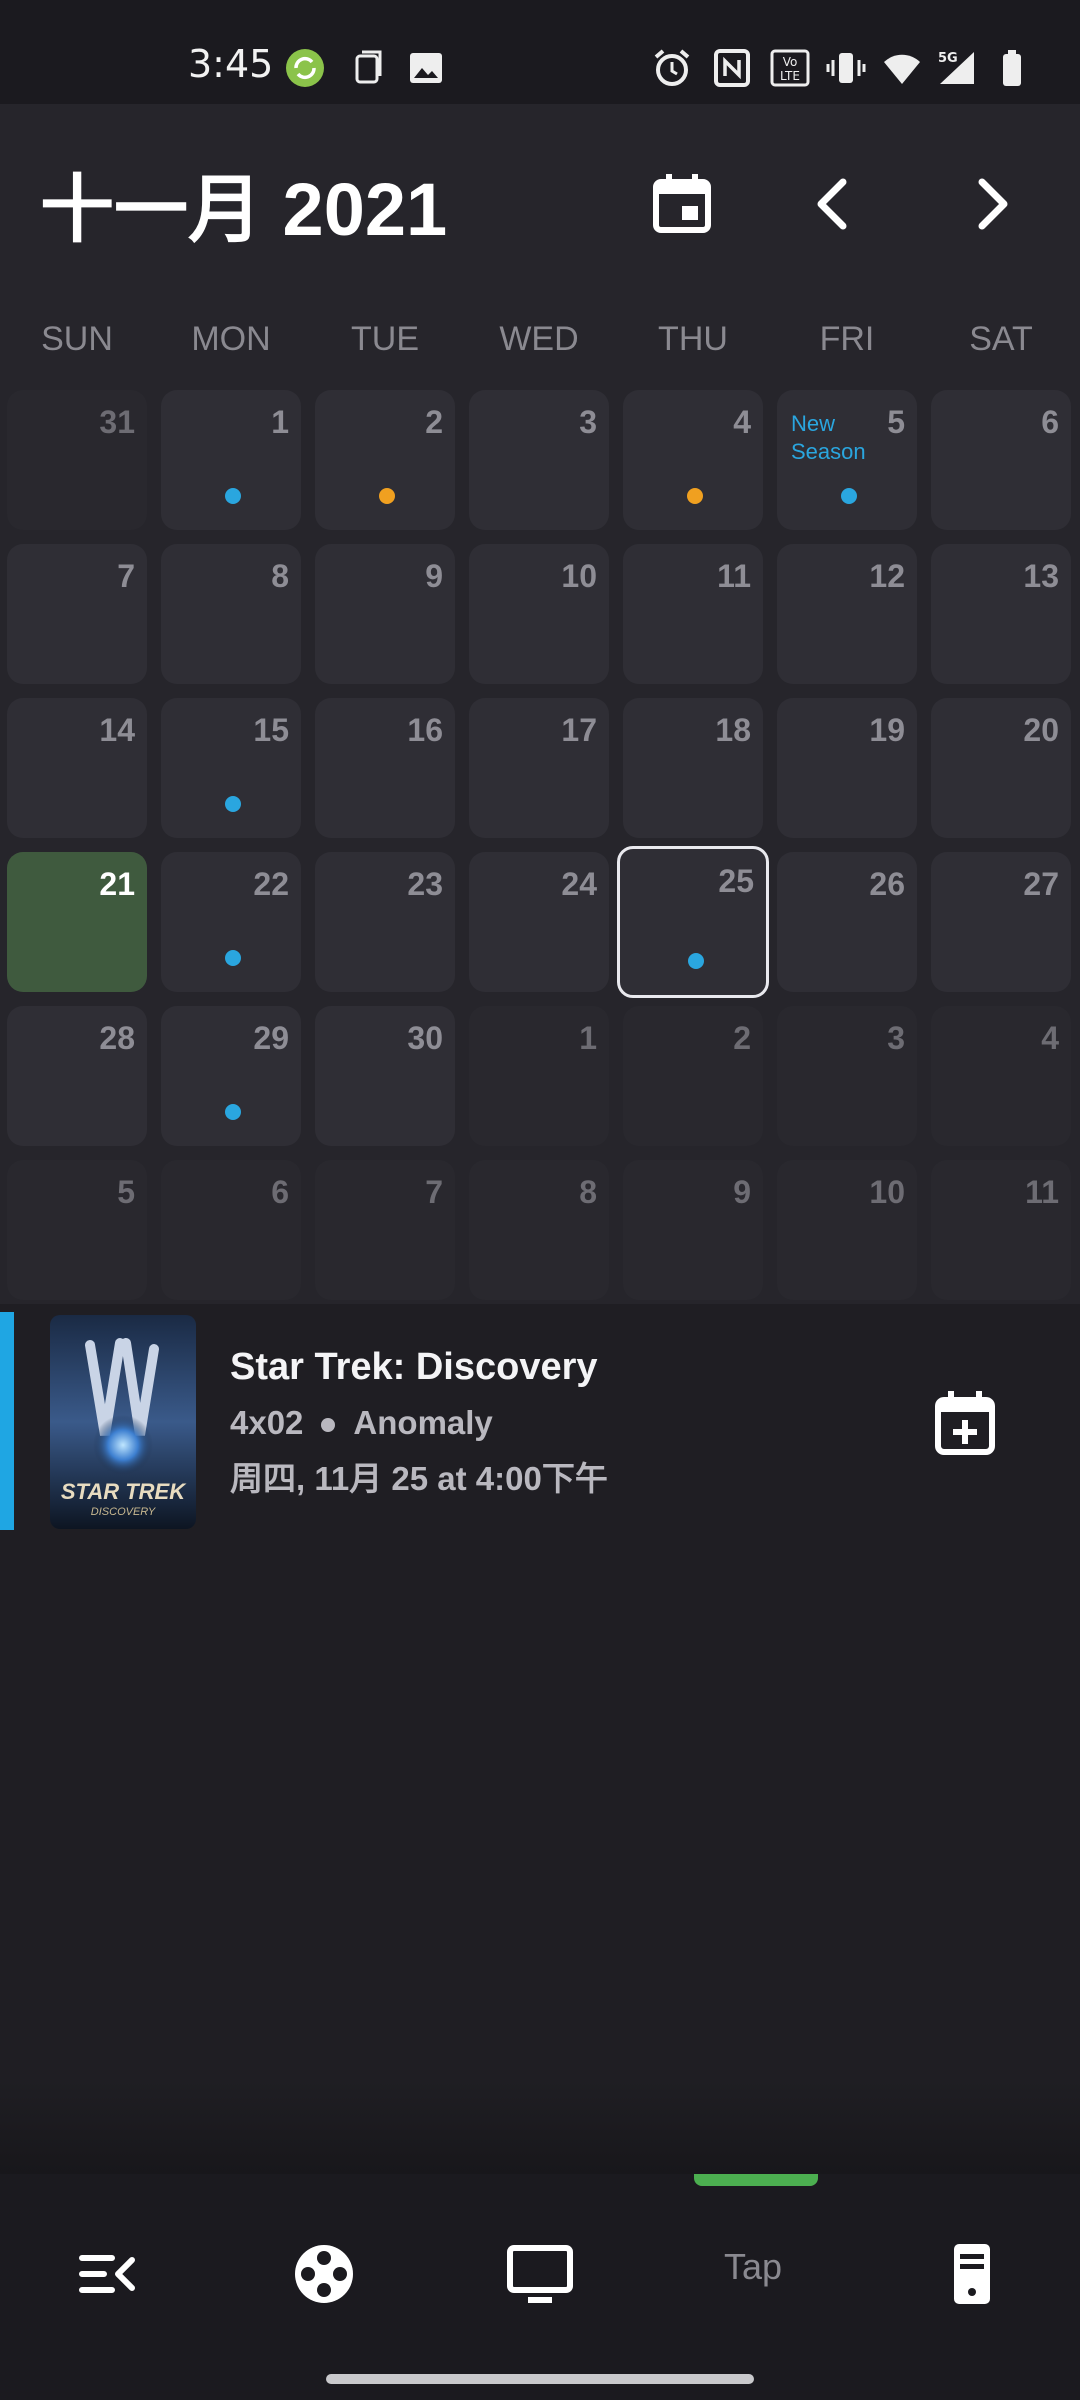 This screenshot has height=2400, width=1080. I want to click on day-number: 16, so click(425, 730).